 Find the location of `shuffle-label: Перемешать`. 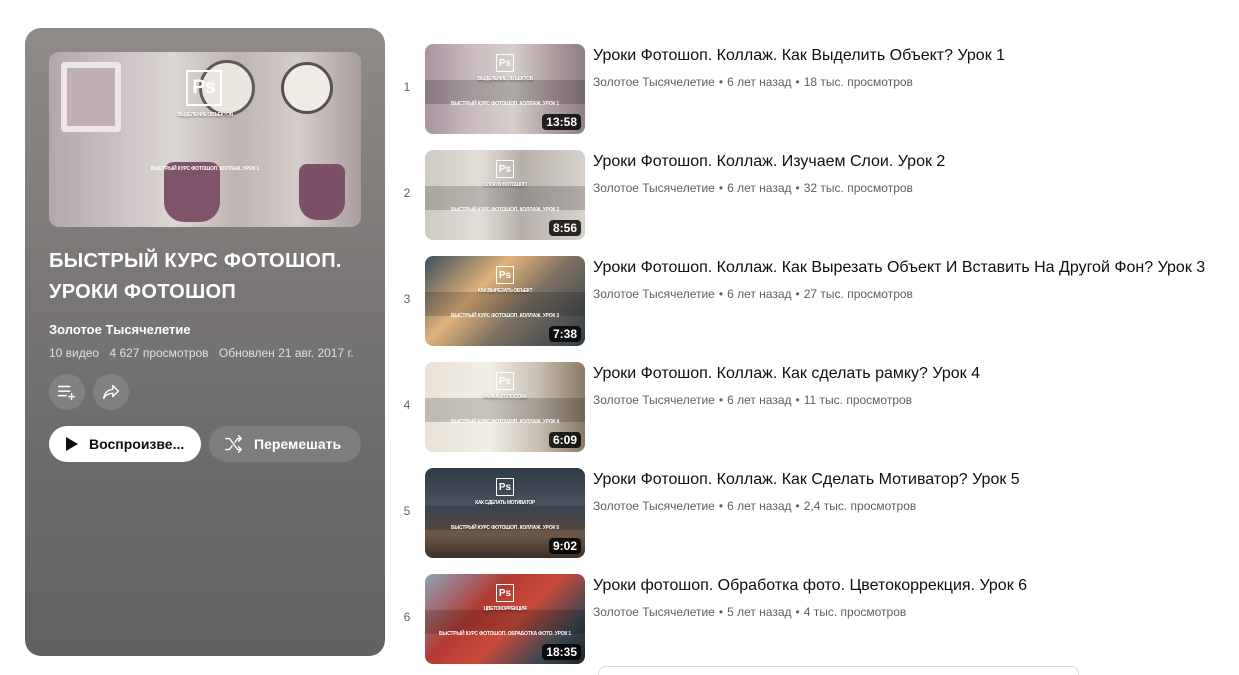

shuffle-label: Перемешать is located at coordinates (298, 444).